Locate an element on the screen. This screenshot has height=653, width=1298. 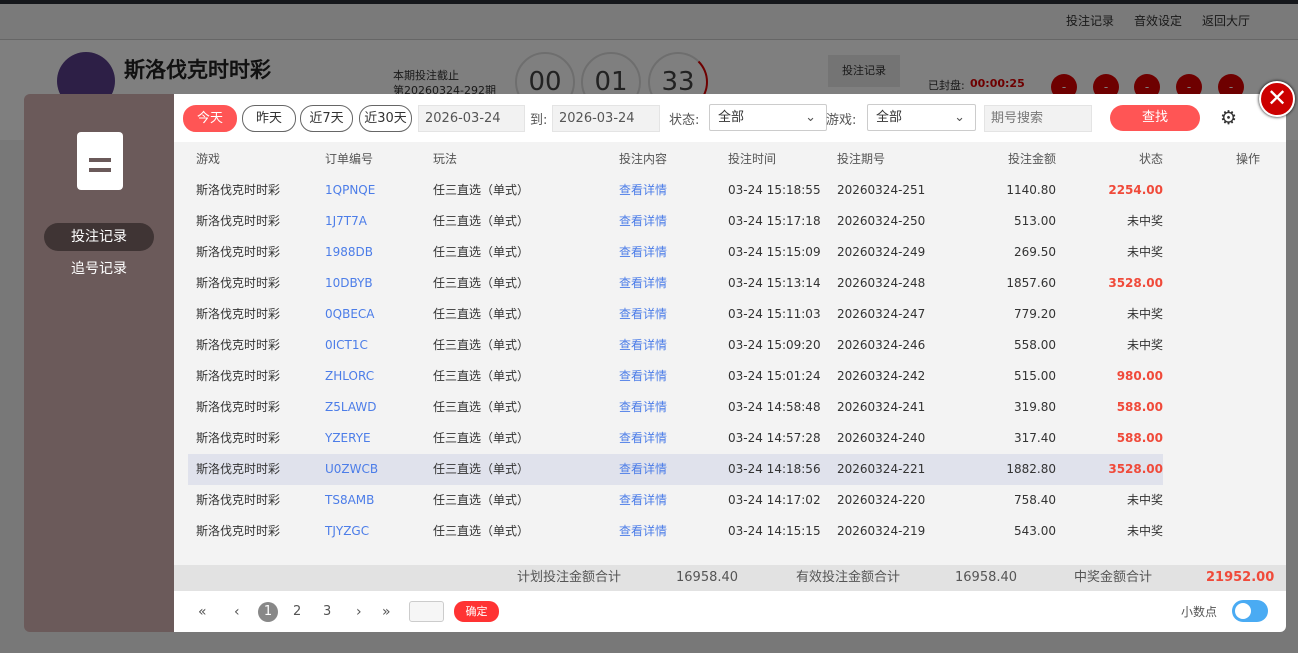
filter-30days: 近30天 is located at coordinates (385, 118).